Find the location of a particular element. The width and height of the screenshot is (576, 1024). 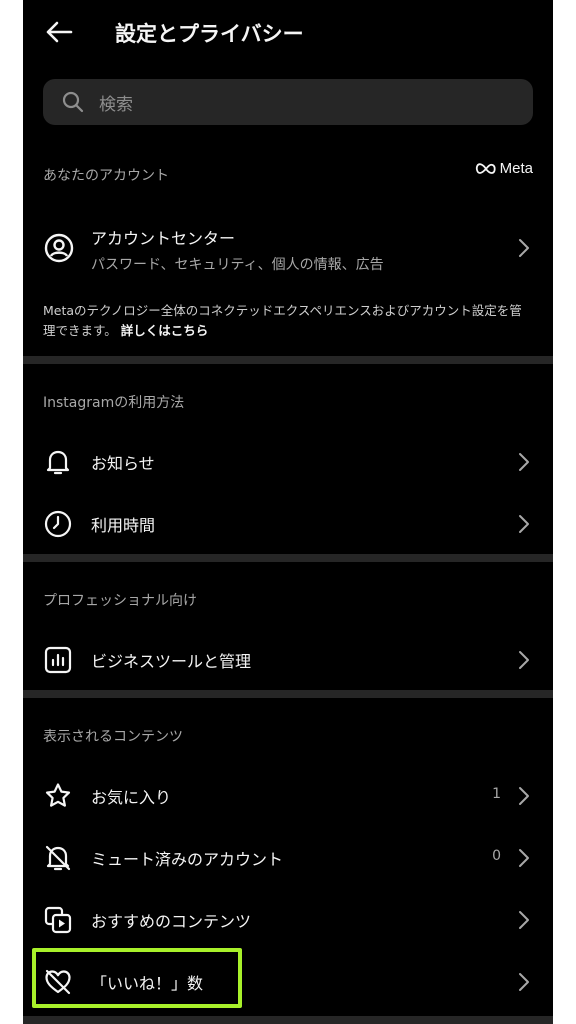

section-title-account: あなたのアカウント is located at coordinates (106, 176).